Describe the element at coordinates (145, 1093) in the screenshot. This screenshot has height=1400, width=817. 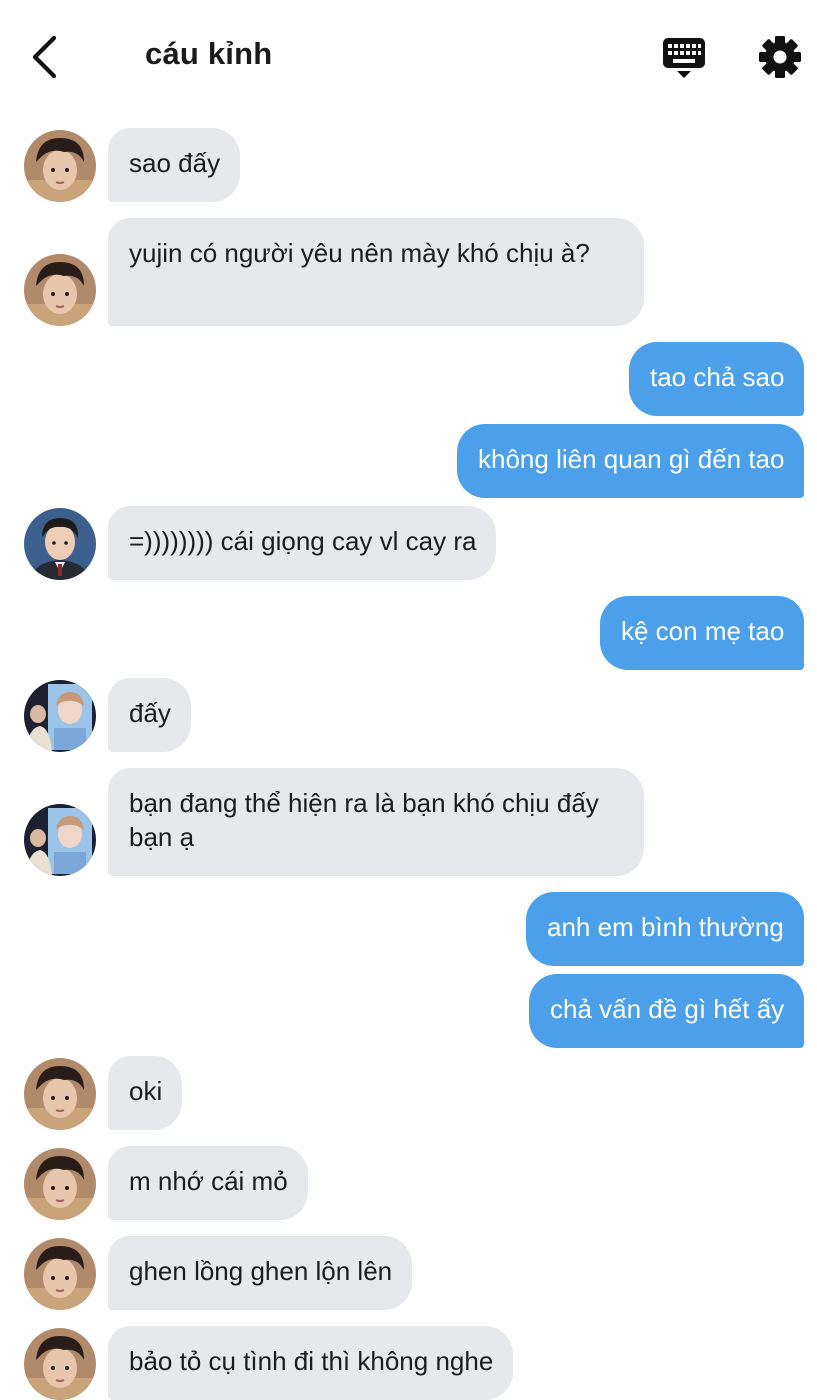
I see `message-bubble-incoming: oki` at that location.